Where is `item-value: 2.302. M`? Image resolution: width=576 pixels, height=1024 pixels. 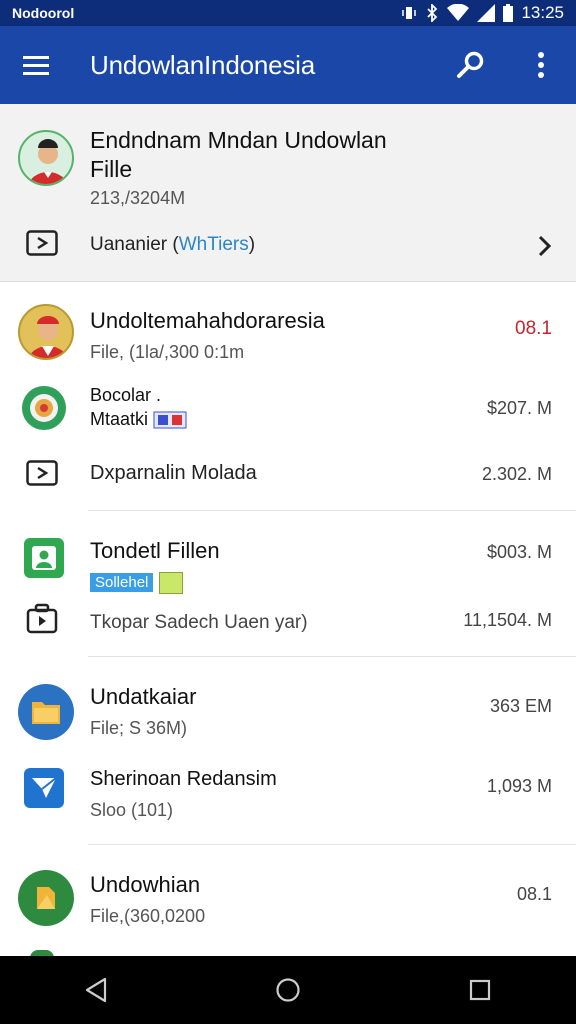
item-value: 2.302. M is located at coordinates (516, 474).